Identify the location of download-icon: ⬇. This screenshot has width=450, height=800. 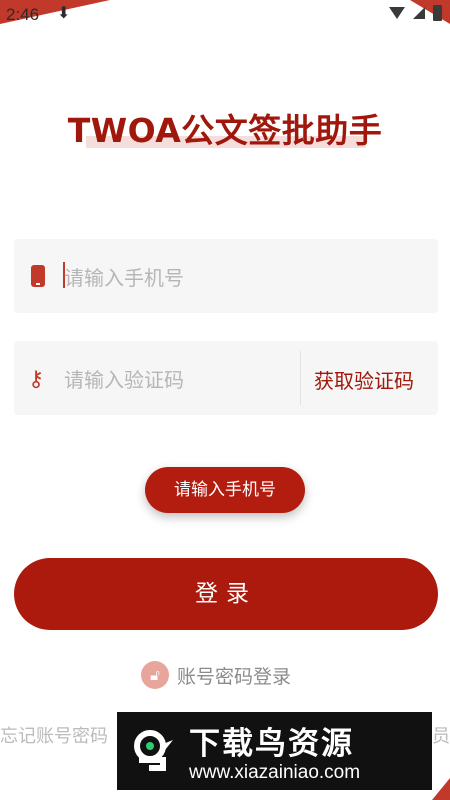
(64, 12).